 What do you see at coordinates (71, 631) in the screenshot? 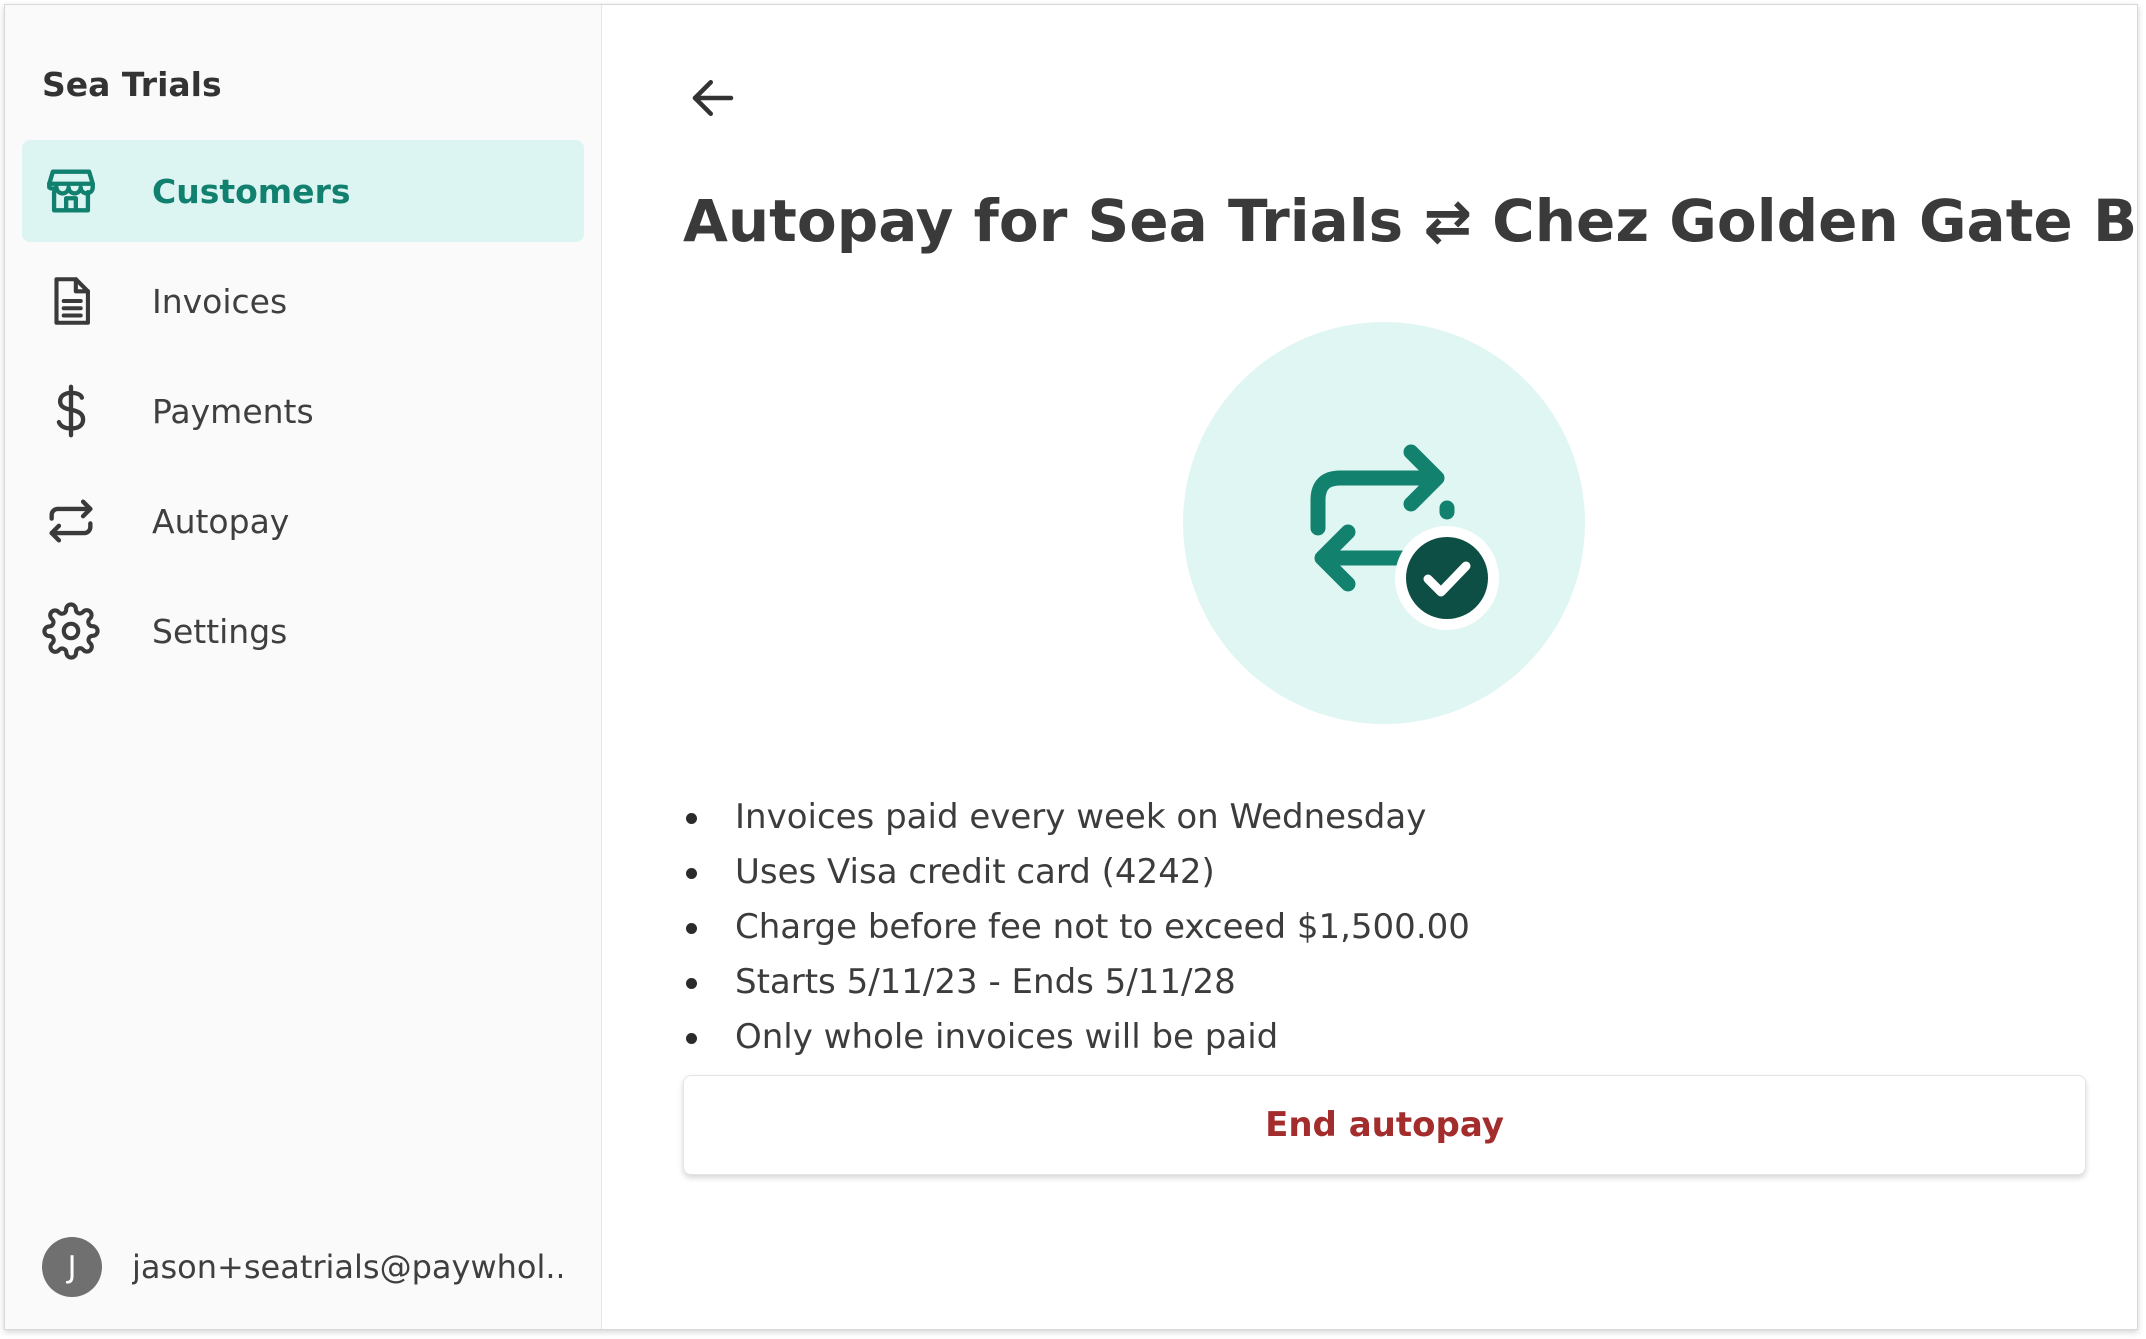
I see `gear-icon` at bounding box center [71, 631].